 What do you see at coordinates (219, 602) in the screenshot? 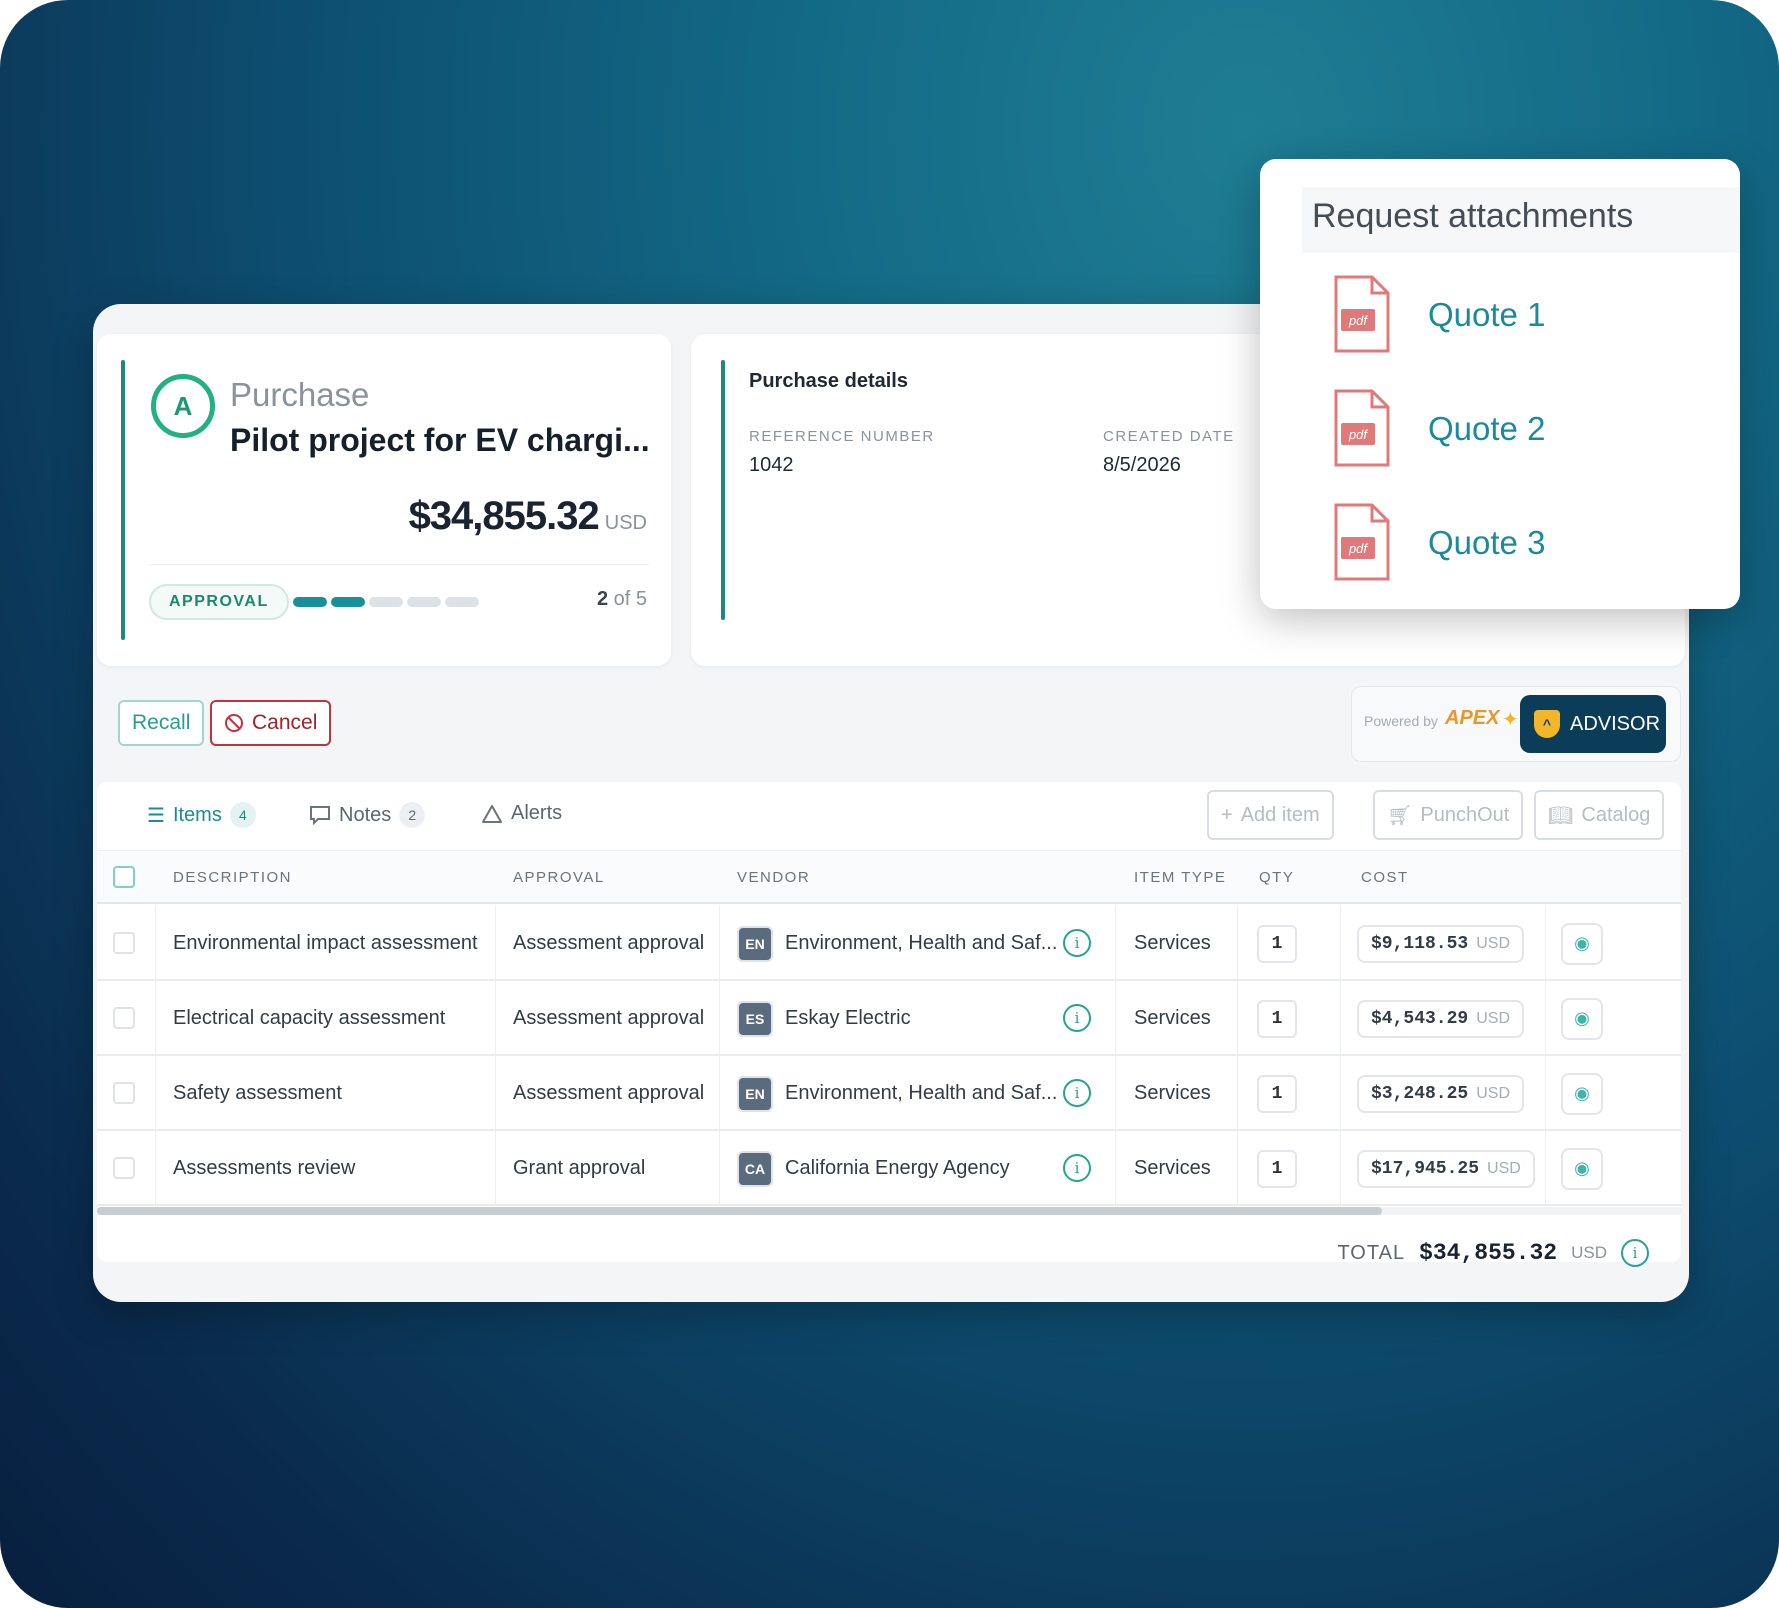
I see `status-badge: APPROVAL` at bounding box center [219, 602].